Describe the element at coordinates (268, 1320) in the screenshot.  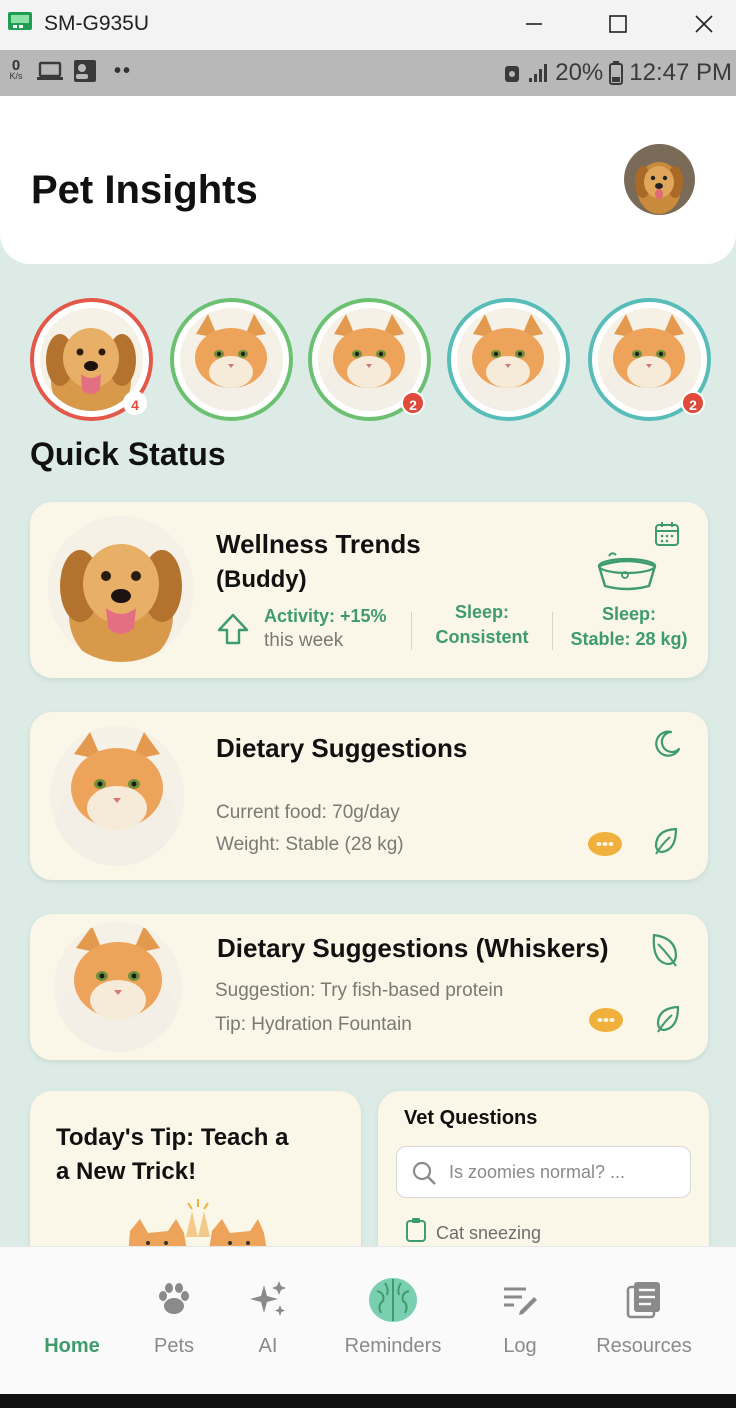
I see `nav-ai: AI` at that location.